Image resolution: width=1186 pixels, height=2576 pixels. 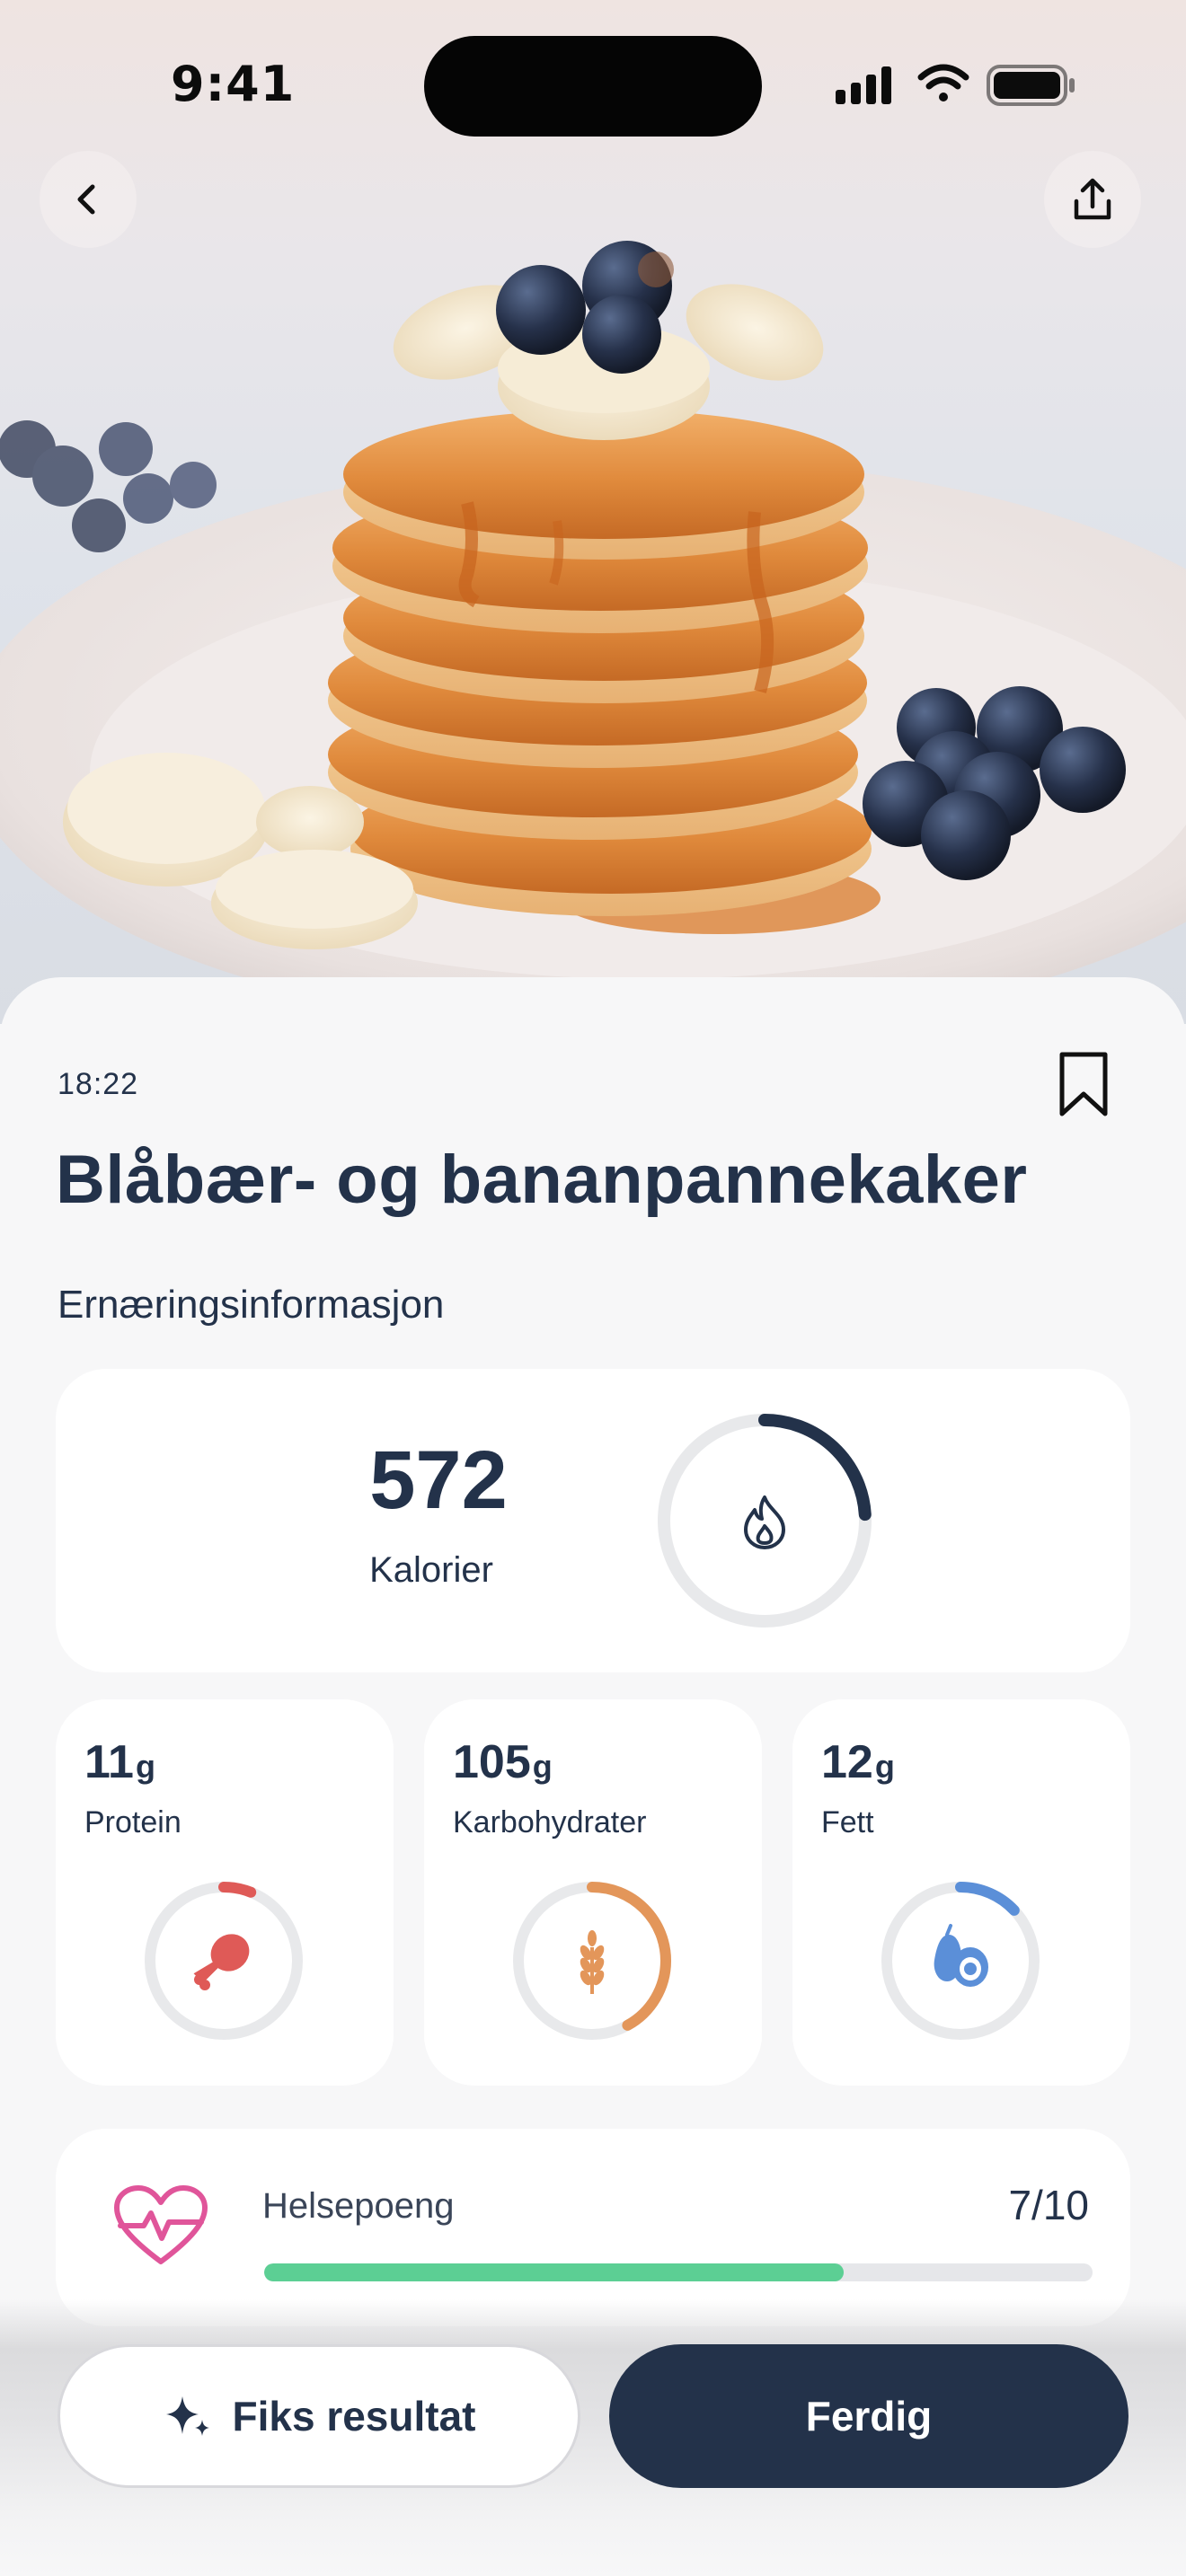 What do you see at coordinates (550, 1822) in the screenshot?
I see `carbs-label: Karbohydrater` at bounding box center [550, 1822].